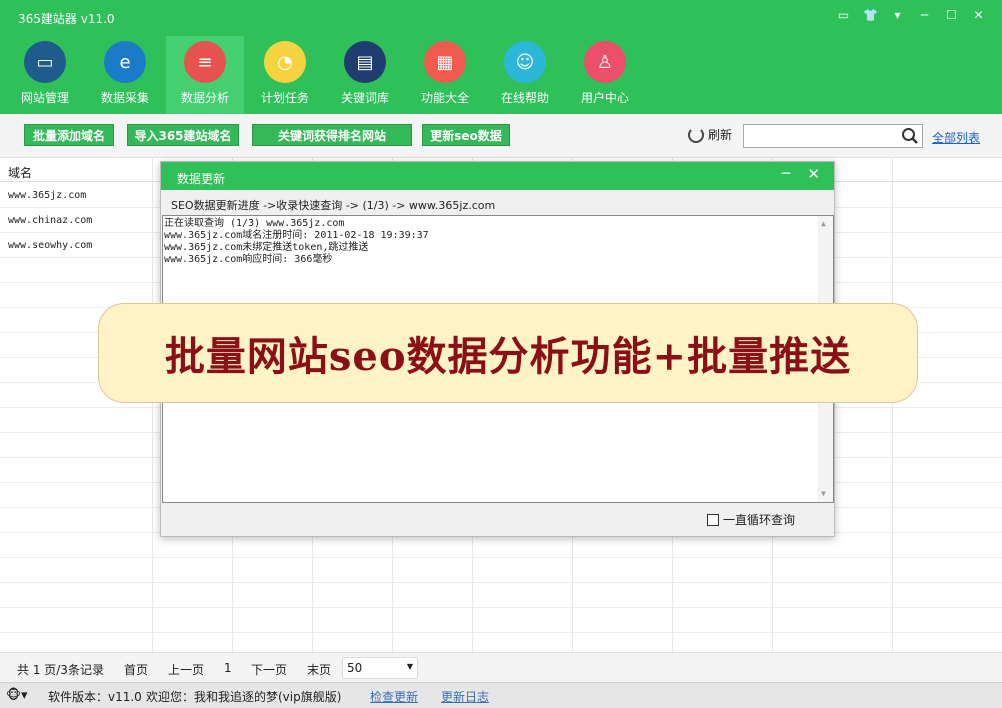 This screenshot has width=1002, height=708. What do you see at coordinates (524, 98) in the screenshot?
I see `toolbar-item-label: 在线帮助` at bounding box center [524, 98].